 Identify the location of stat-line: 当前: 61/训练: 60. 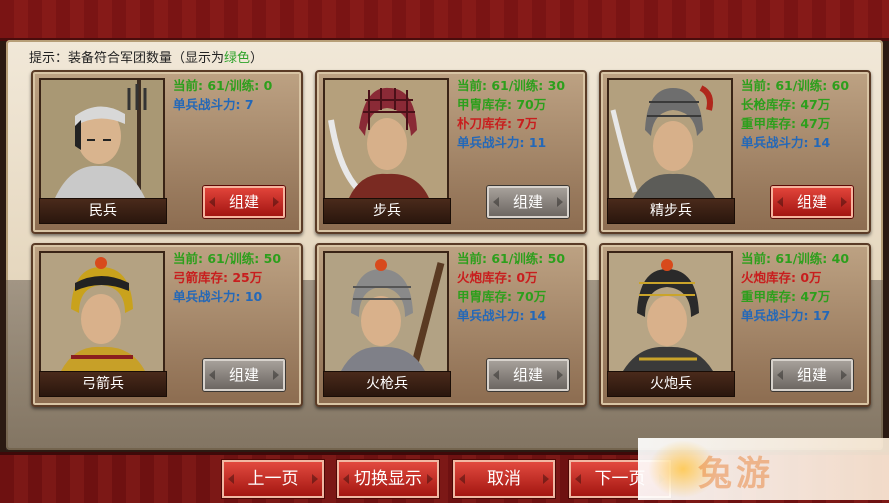
(795, 85).